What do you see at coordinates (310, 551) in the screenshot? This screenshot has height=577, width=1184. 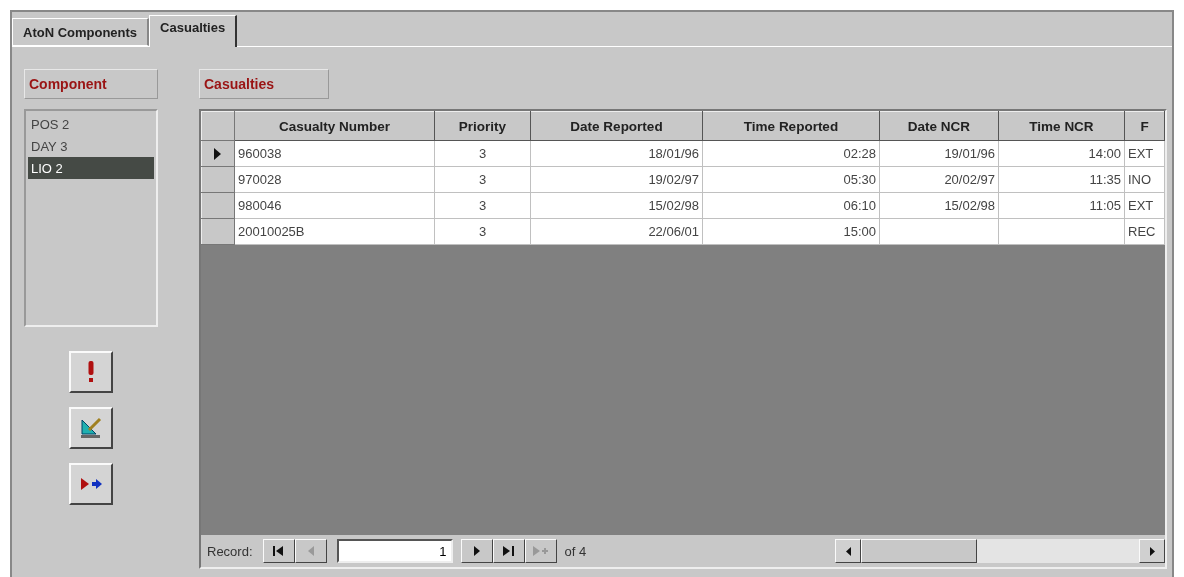 I see `previous-icon` at bounding box center [310, 551].